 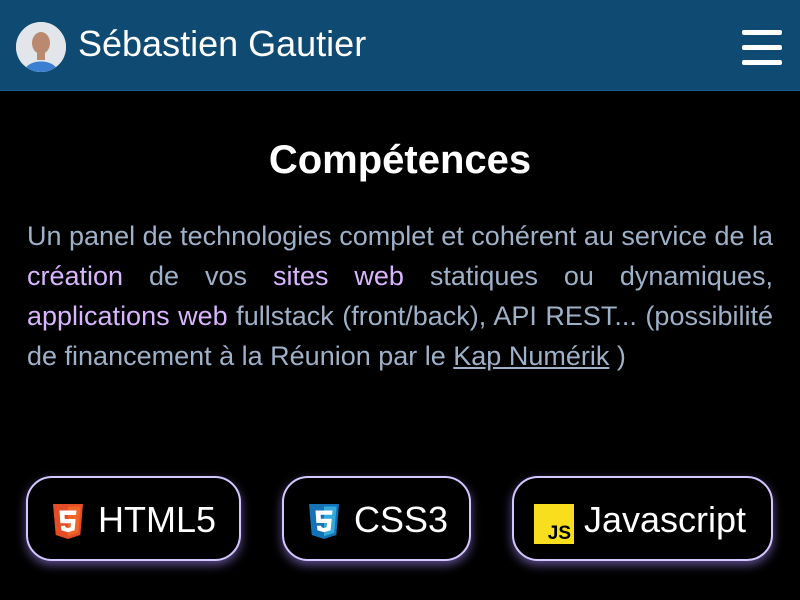 I want to click on avatar, so click(x=41, y=47).